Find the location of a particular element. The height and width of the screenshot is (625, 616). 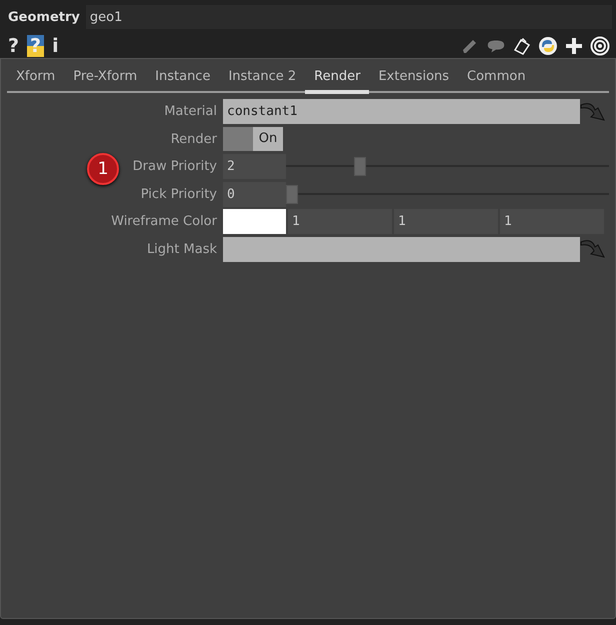

number-field: 2 is located at coordinates (254, 167).